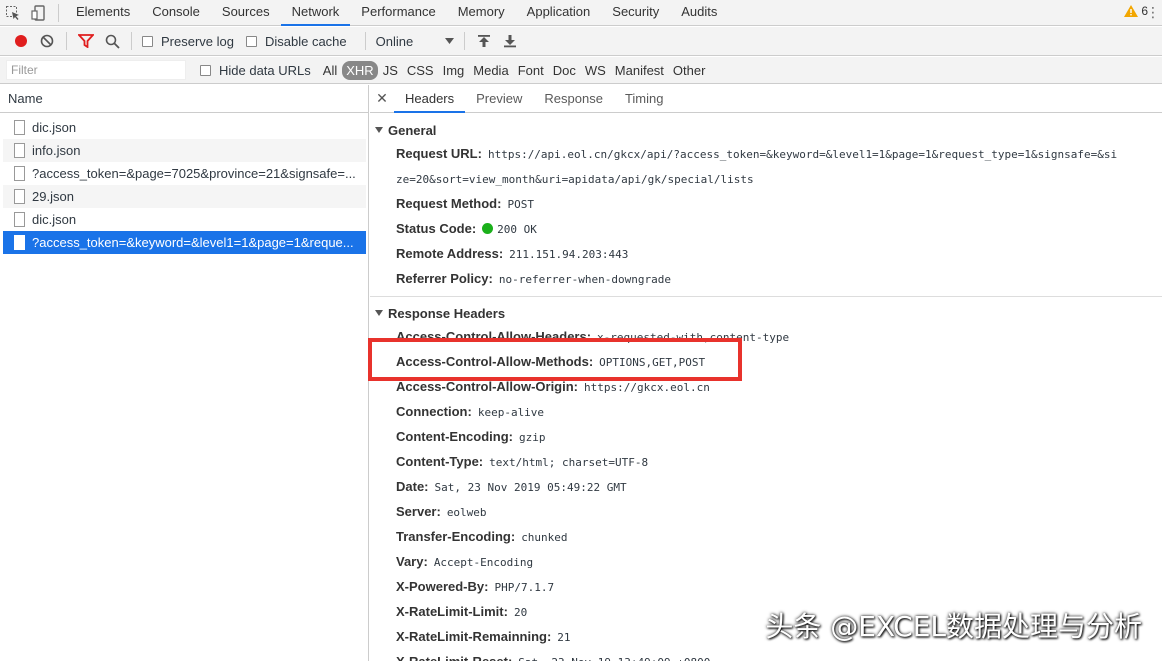 This screenshot has width=1162, height=661. I want to click on hide-data-urls-checkbox: Hide data URLs, so click(255, 70).